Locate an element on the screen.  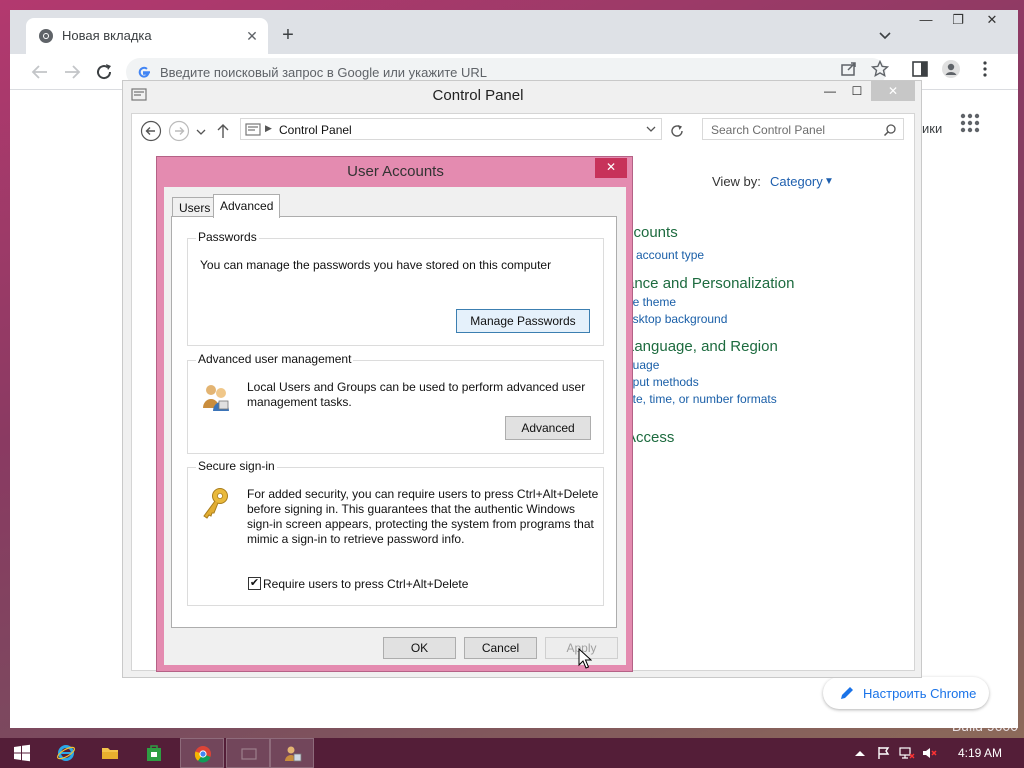
category-link: ate, time, or number formats is located at coordinates (701, 399).